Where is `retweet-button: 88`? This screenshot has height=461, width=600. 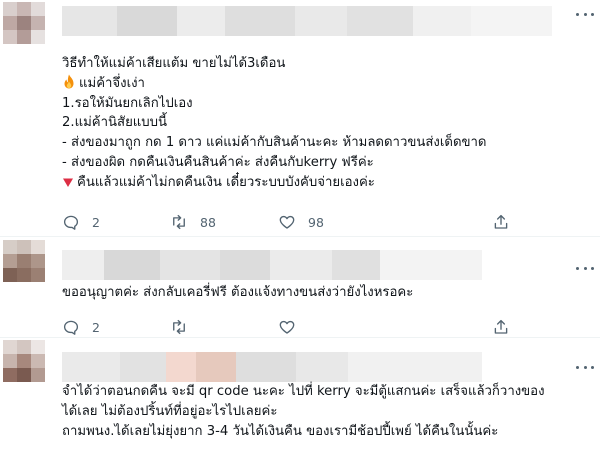
retweet-button: 88 is located at coordinates (193, 222).